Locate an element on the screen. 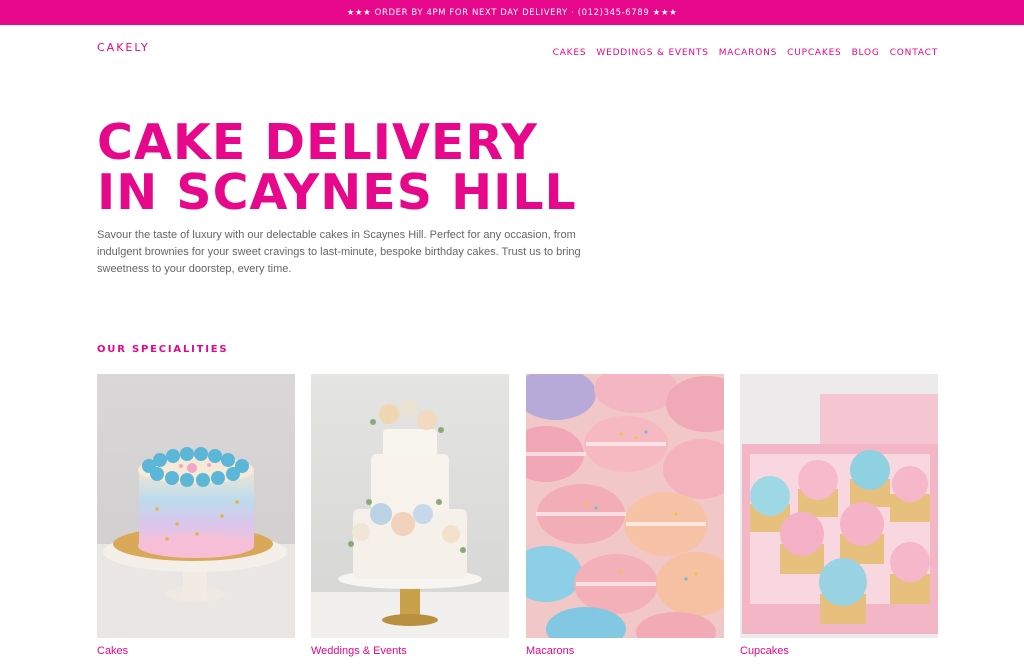  nav-link-blog: BLOG is located at coordinates (866, 53).